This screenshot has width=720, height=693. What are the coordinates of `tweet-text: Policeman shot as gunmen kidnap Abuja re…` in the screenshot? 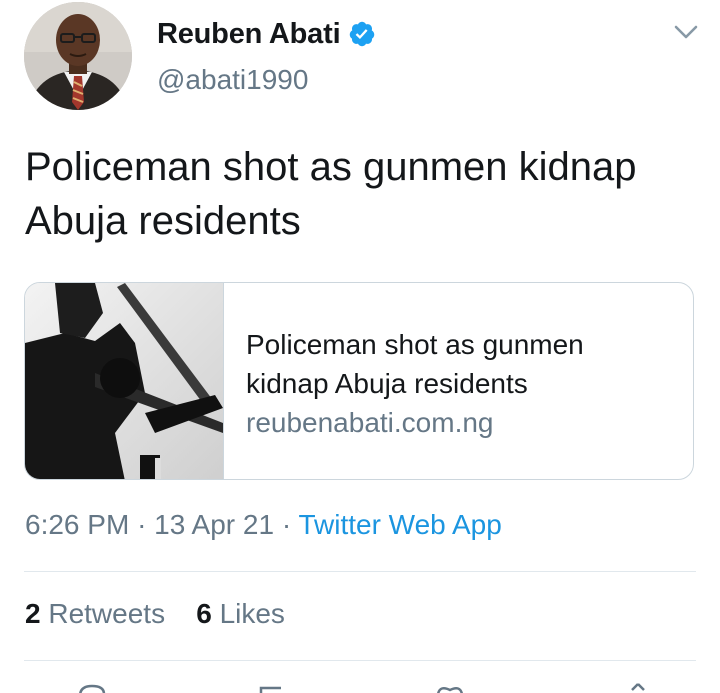 It's located at (331, 194).